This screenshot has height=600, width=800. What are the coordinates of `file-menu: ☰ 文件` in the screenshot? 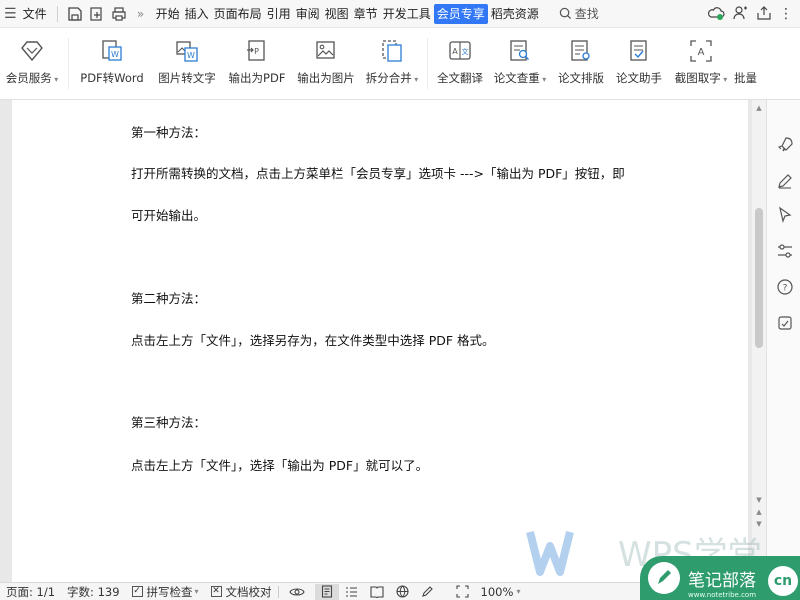 It's located at (25, 14).